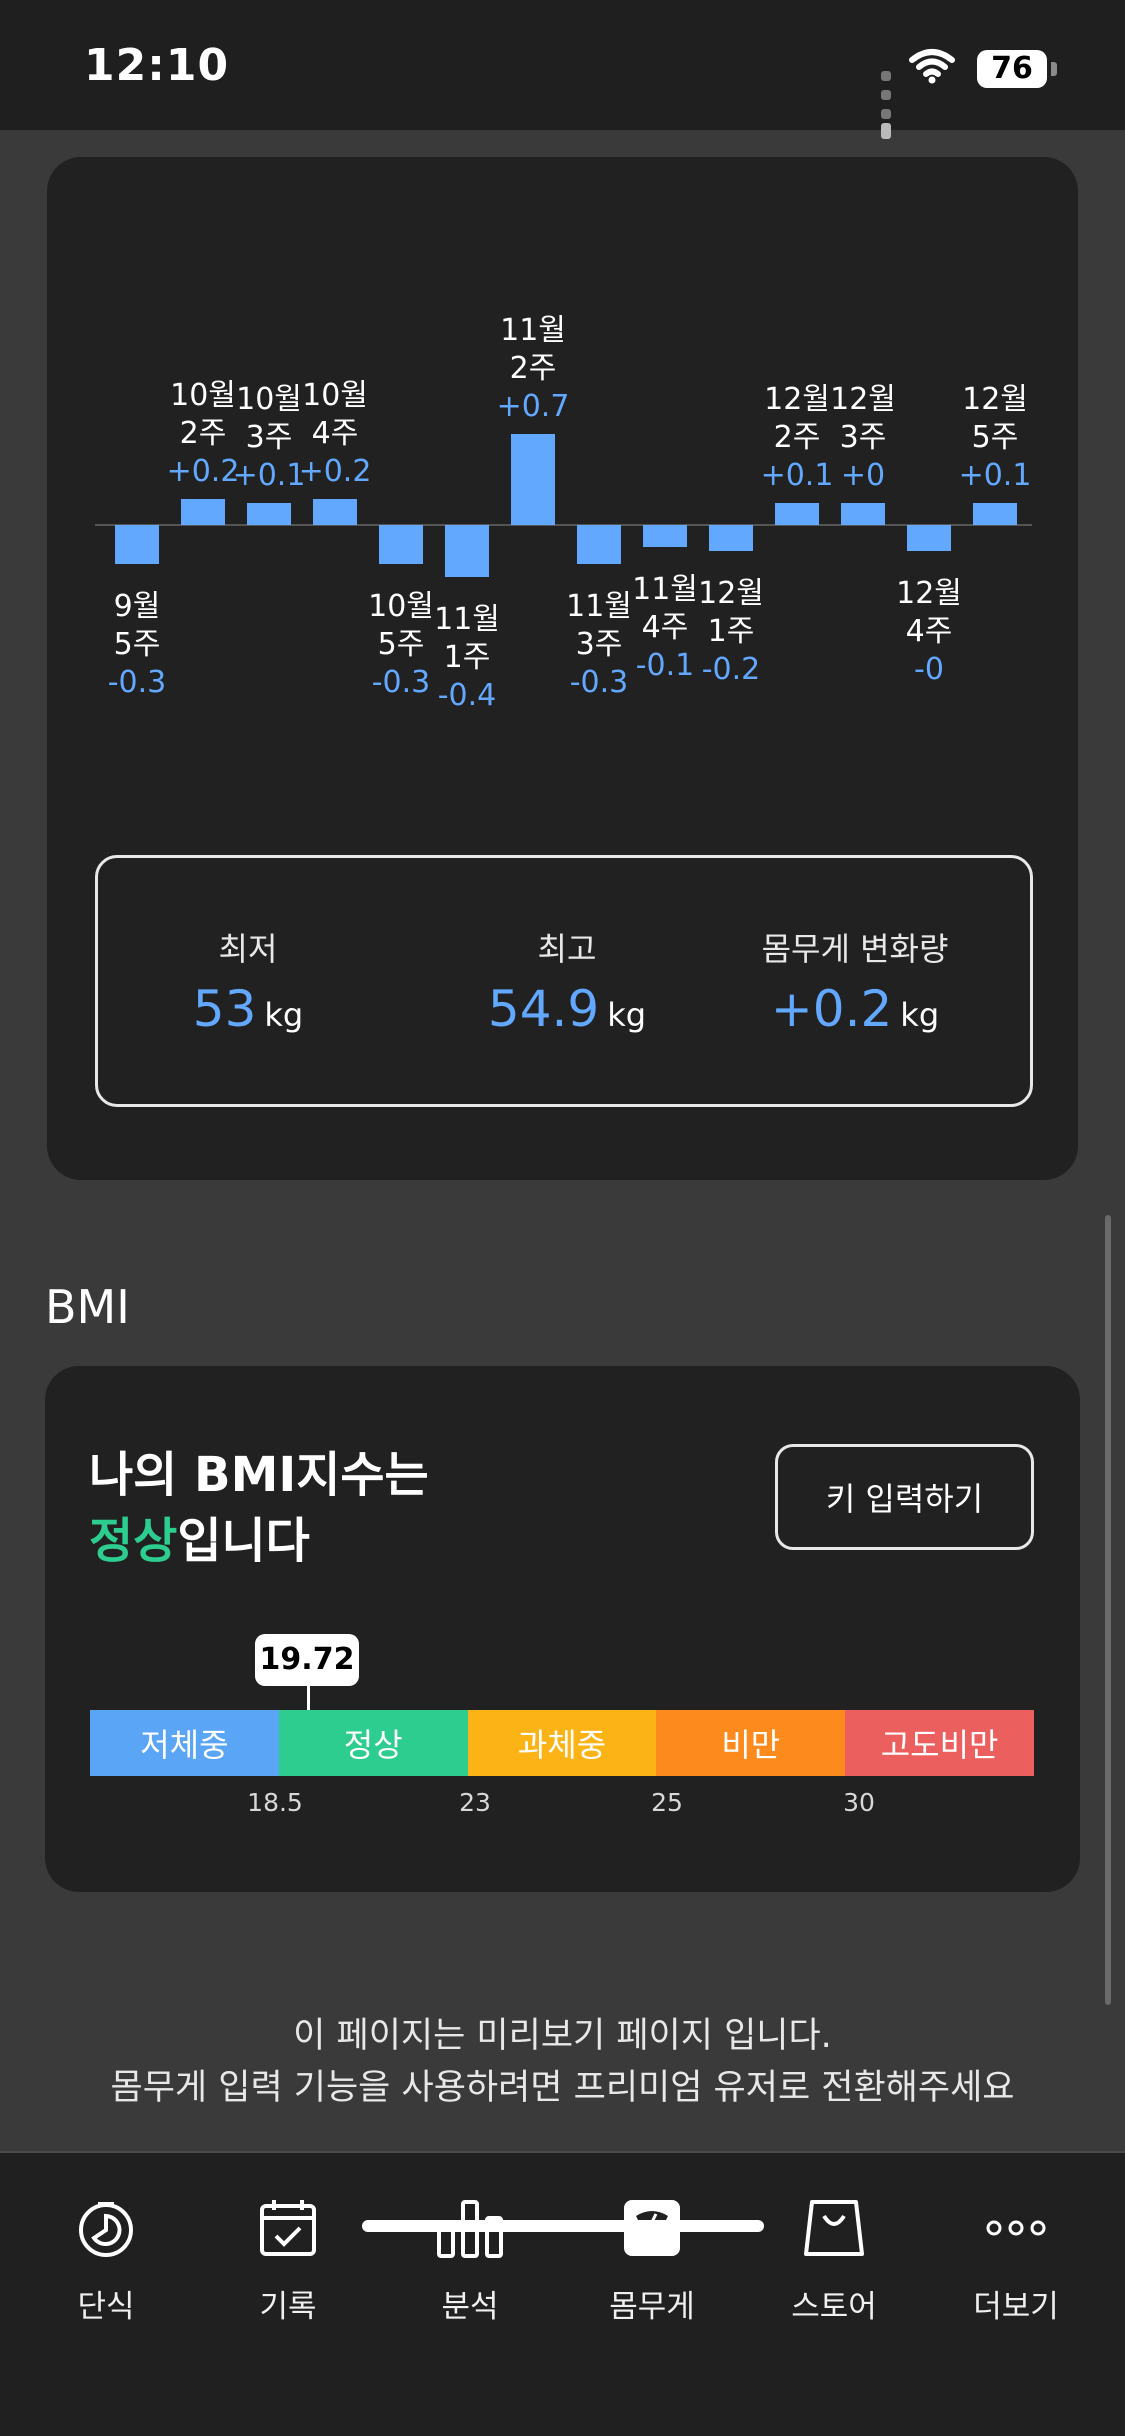  Describe the element at coordinates (288, 2228) in the screenshot. I see `calendar-check-icon` at that location.